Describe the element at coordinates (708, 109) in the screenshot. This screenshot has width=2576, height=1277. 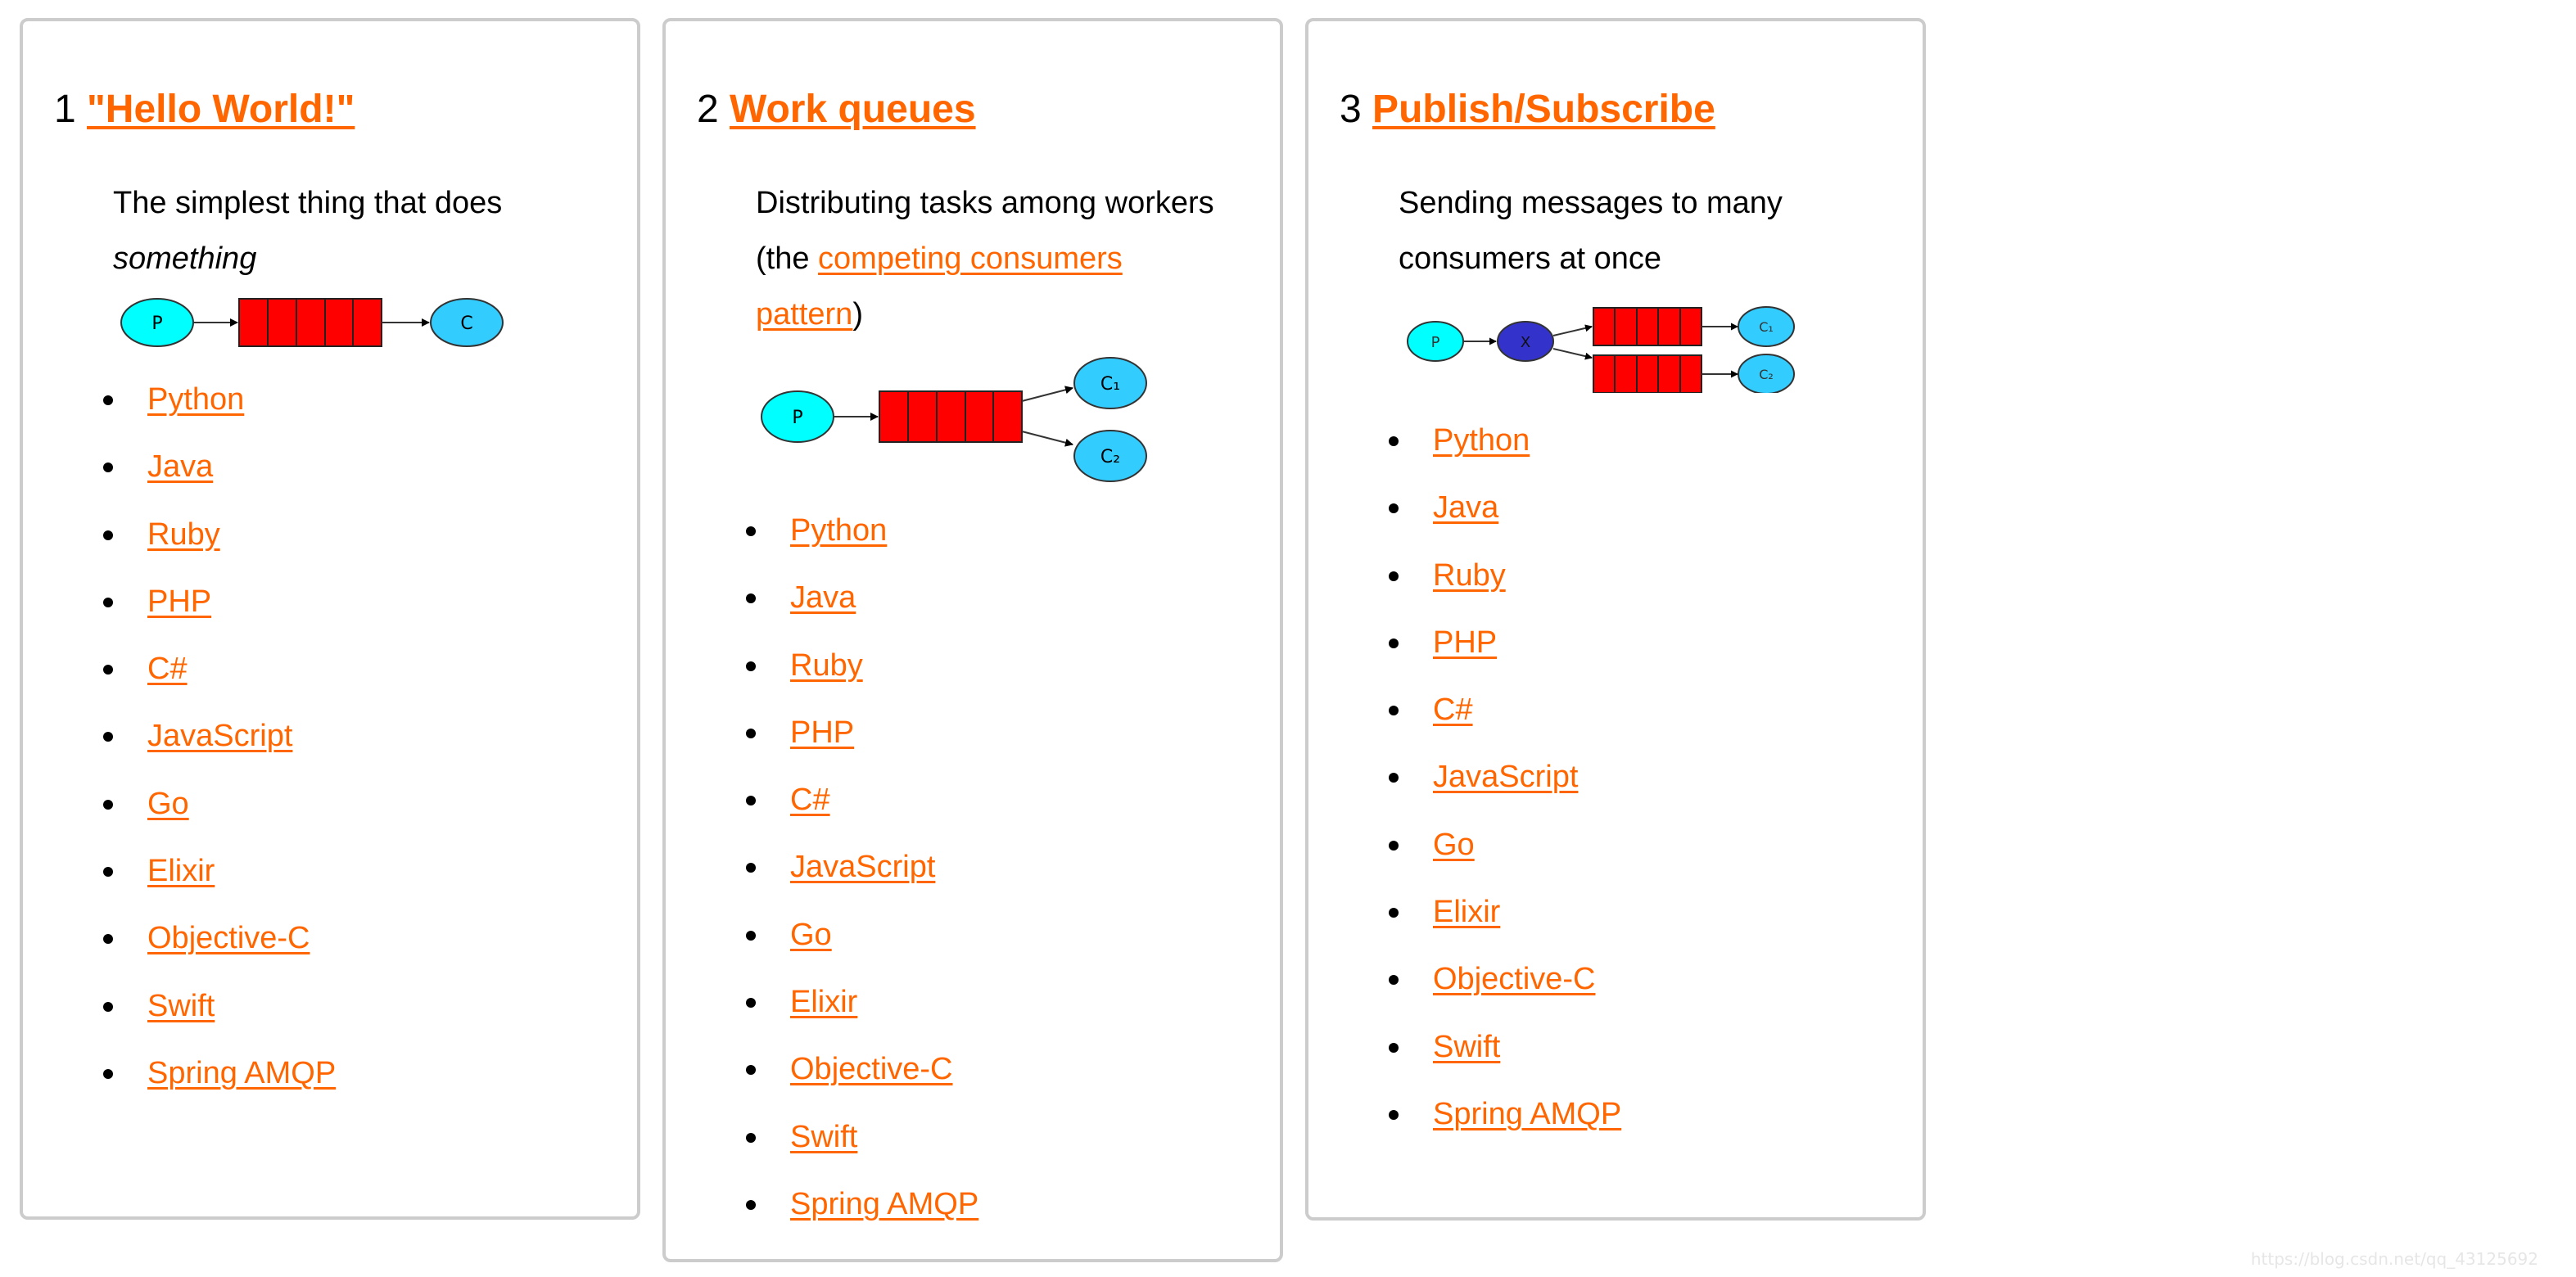
I see `tutorial-number: 2` at that location.